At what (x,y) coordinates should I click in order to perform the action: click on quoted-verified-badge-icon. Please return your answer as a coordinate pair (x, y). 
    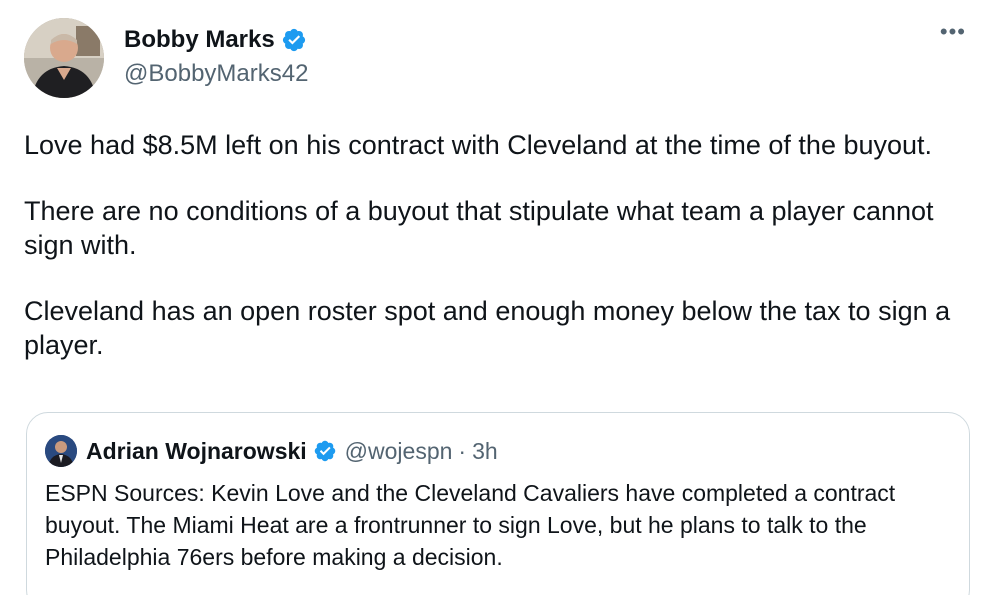
    Looking at the image, I should click on (324, 451).